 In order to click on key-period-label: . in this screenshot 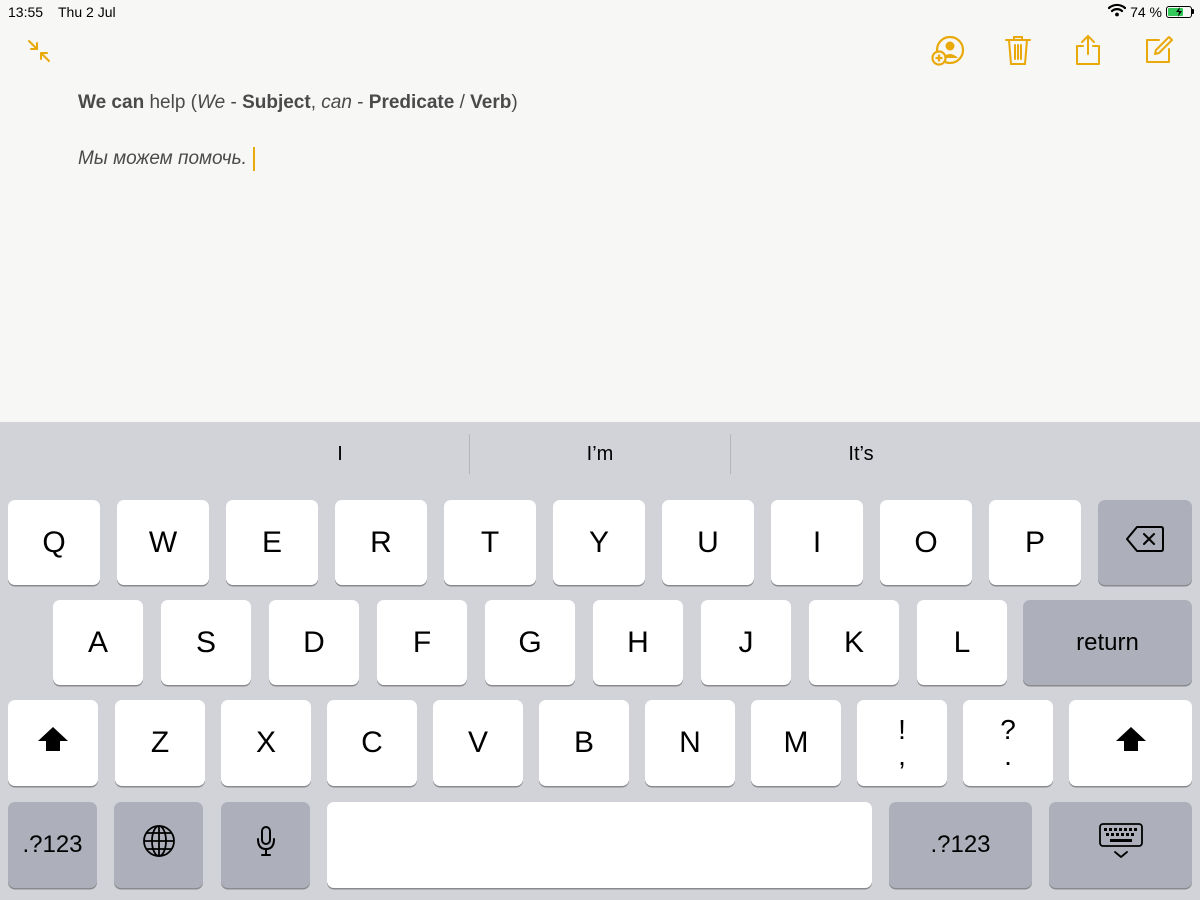, I will do `click(1008, 755)`.